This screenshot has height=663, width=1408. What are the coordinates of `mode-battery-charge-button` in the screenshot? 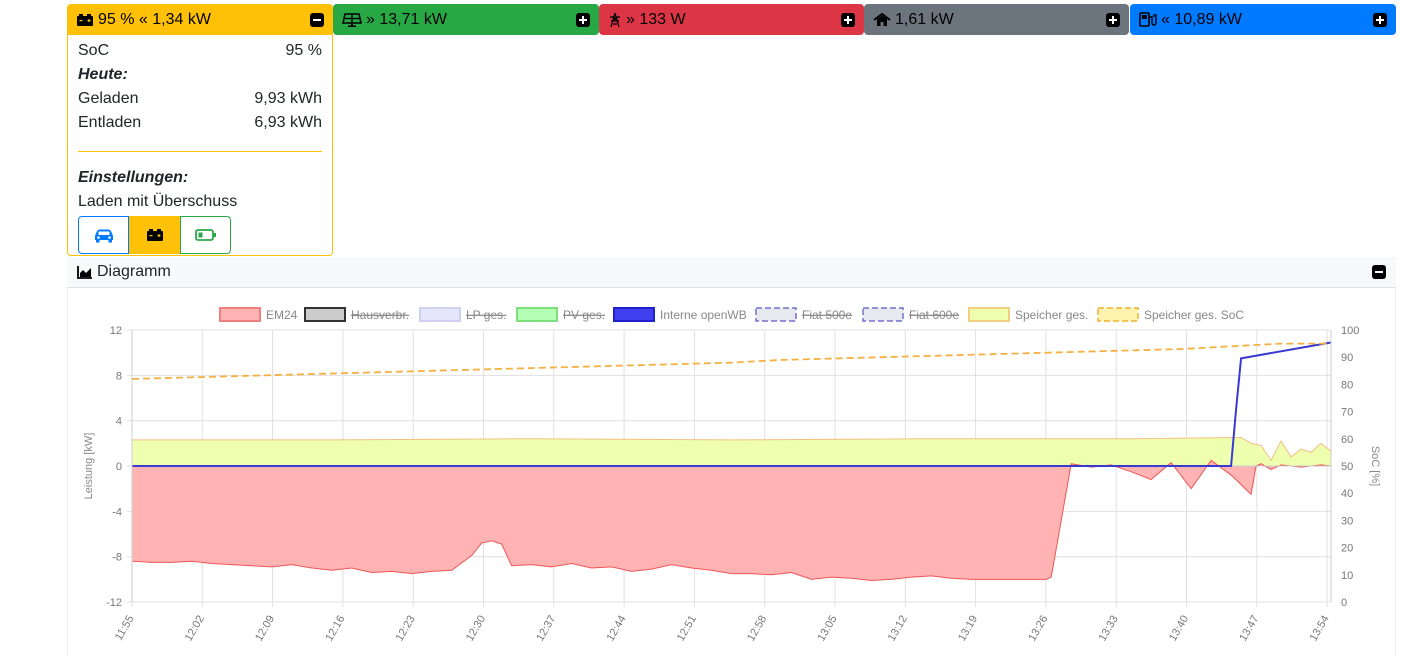 It's located at (205, 235).